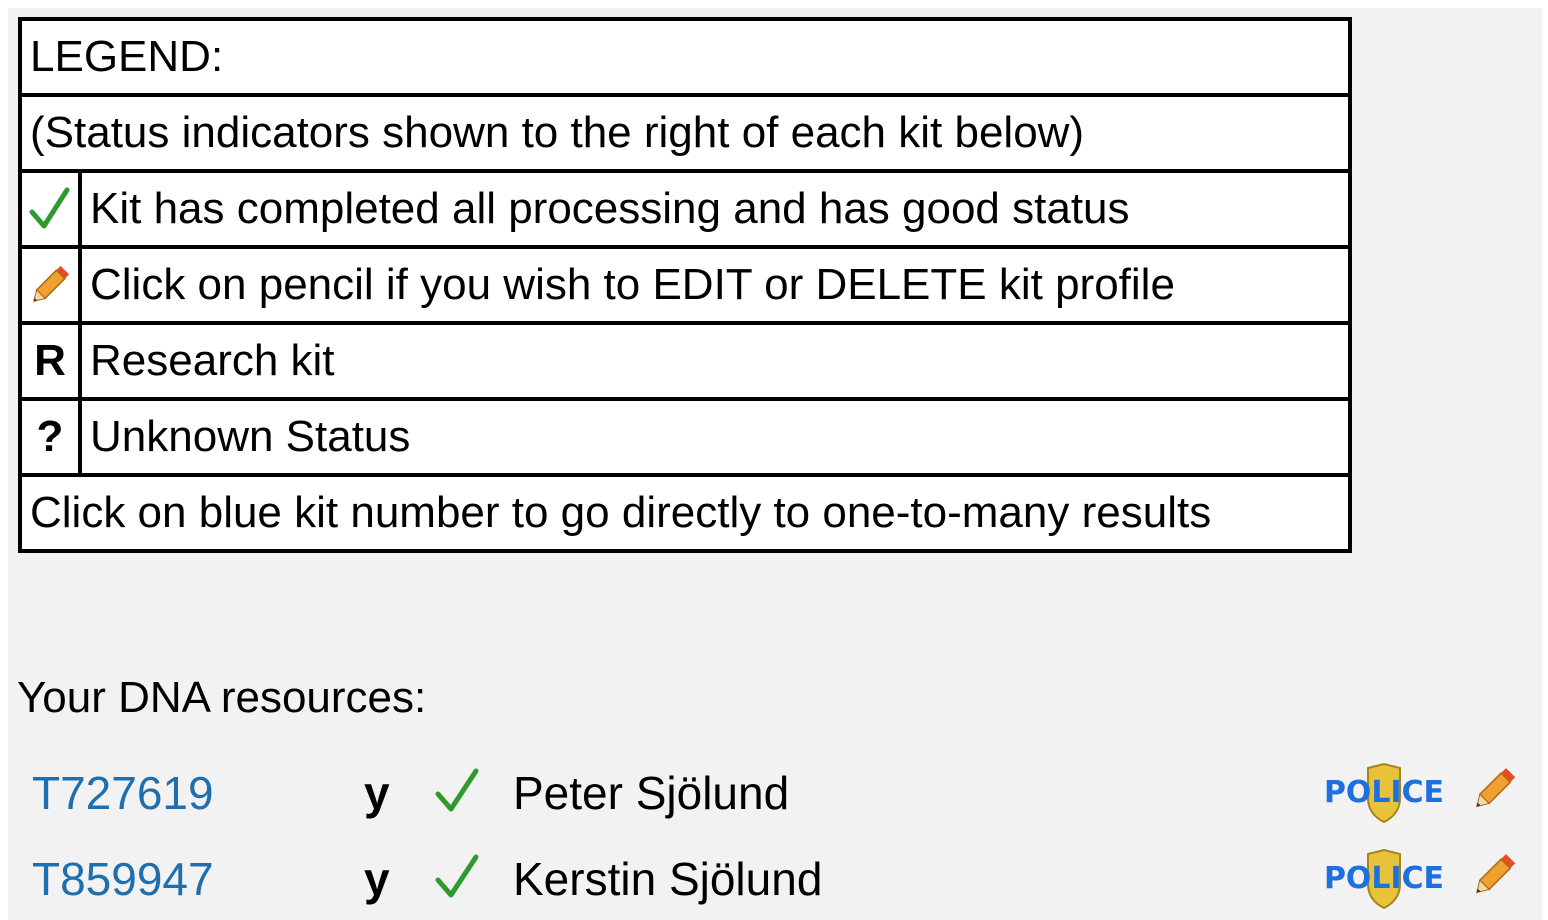 The width and height of the screenshot is (1548, 920). I want to click on legend-title: LEGEND:, so click(685, 57).